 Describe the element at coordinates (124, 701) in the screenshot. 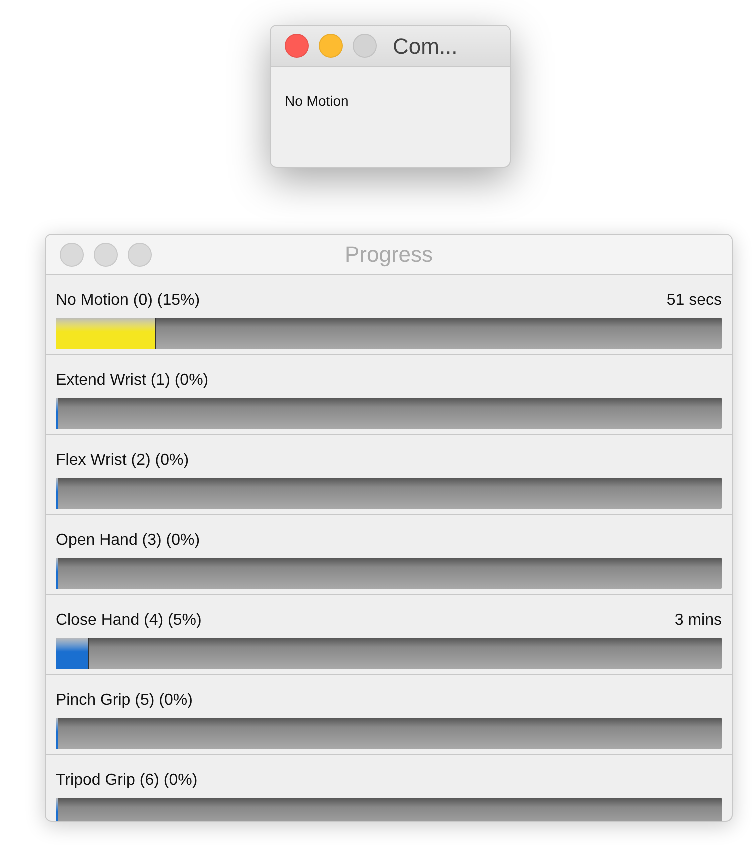

I see `progress-label: Pinch Grip (5) (0%)` at that location.